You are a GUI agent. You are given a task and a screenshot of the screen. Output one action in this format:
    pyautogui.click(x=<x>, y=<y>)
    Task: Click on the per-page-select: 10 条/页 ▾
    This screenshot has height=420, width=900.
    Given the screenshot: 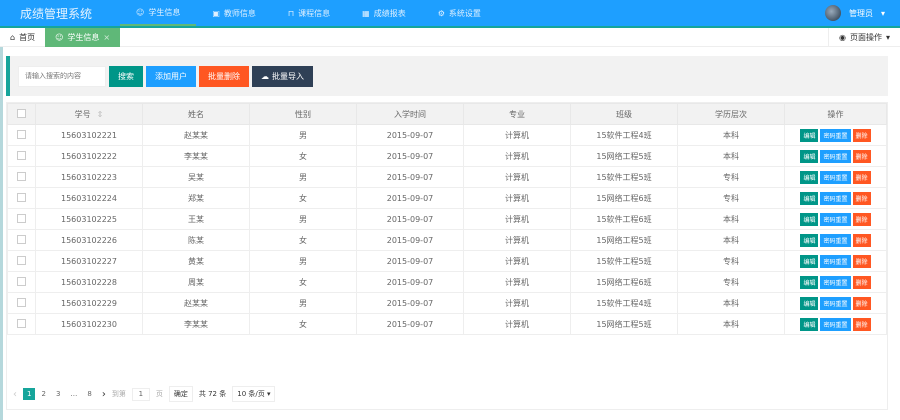 What is the action you would take?
    pyautogui.click(x=254, y=394)
    